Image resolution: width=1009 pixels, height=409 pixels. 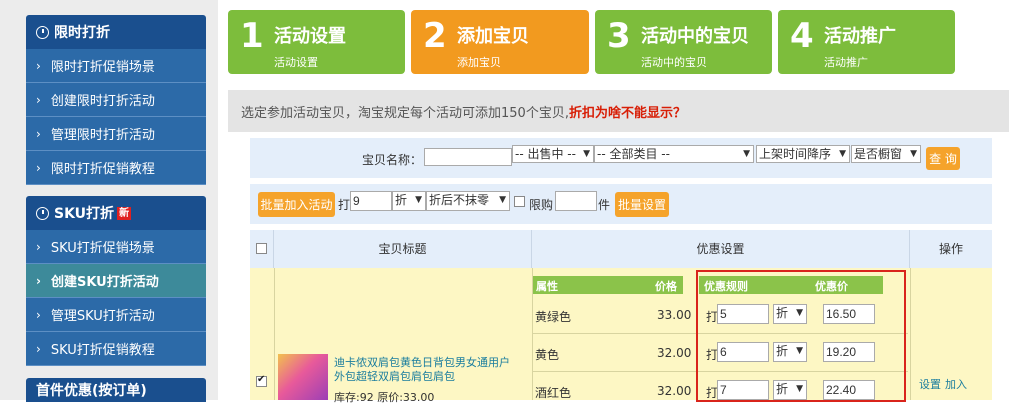 I want to click on sidebar-section-title: 首件优惠(按订单), so click(x=91, y=391).